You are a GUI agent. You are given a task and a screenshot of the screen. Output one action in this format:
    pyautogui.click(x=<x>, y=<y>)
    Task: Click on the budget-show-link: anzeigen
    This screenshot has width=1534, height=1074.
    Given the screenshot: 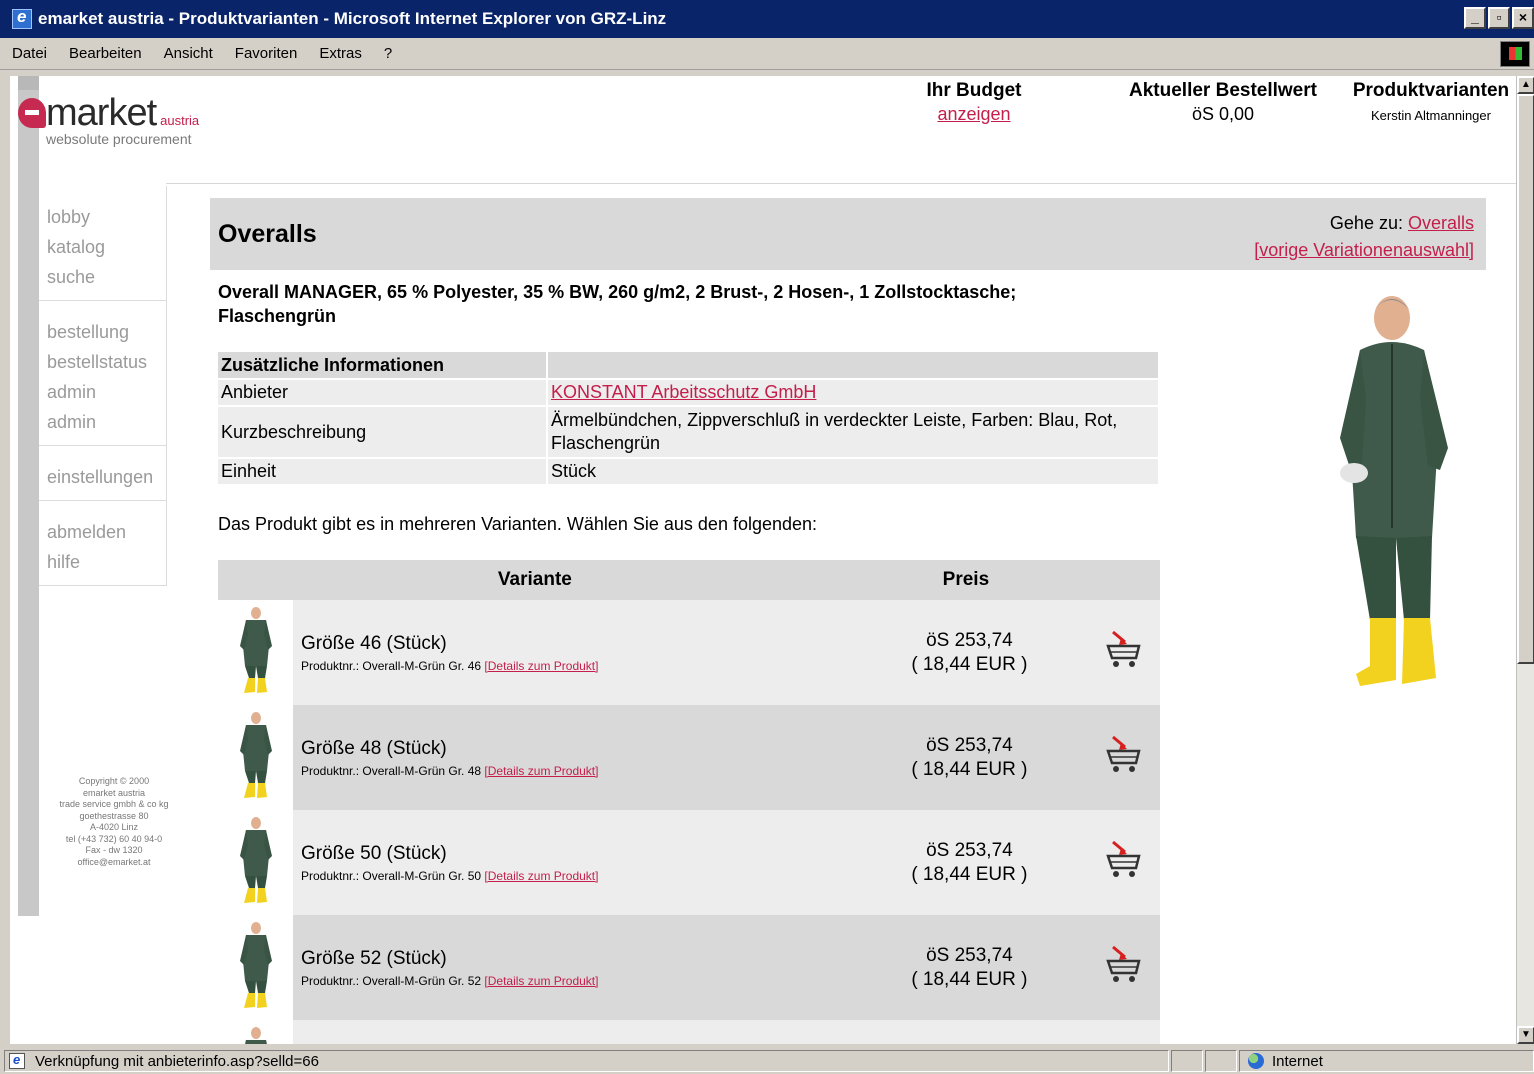 What is the action you would take?
    pyautogui.click(x=973, y=114)
    